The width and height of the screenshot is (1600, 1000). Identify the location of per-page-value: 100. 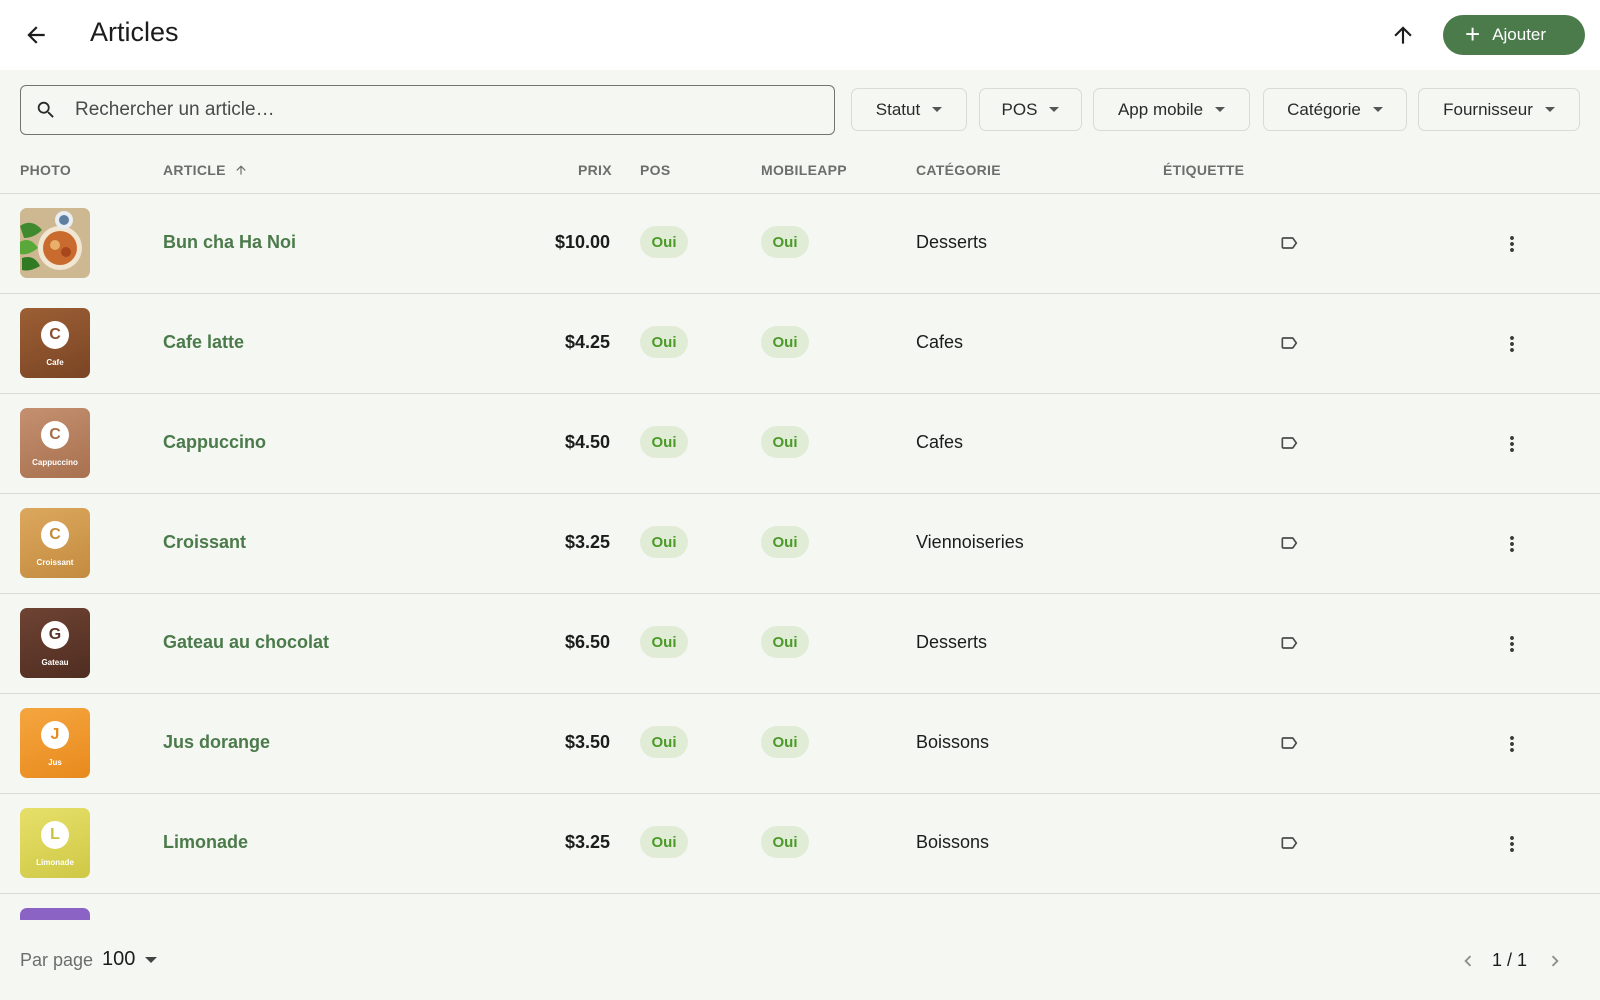
(119, 959).